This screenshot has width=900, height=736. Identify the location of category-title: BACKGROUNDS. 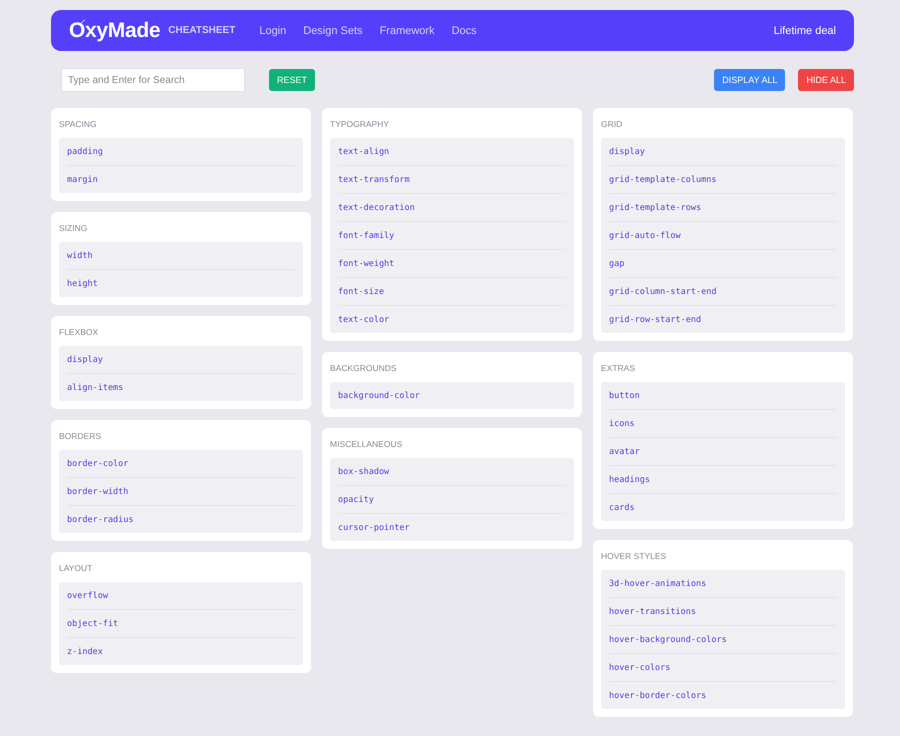
(364, 368).